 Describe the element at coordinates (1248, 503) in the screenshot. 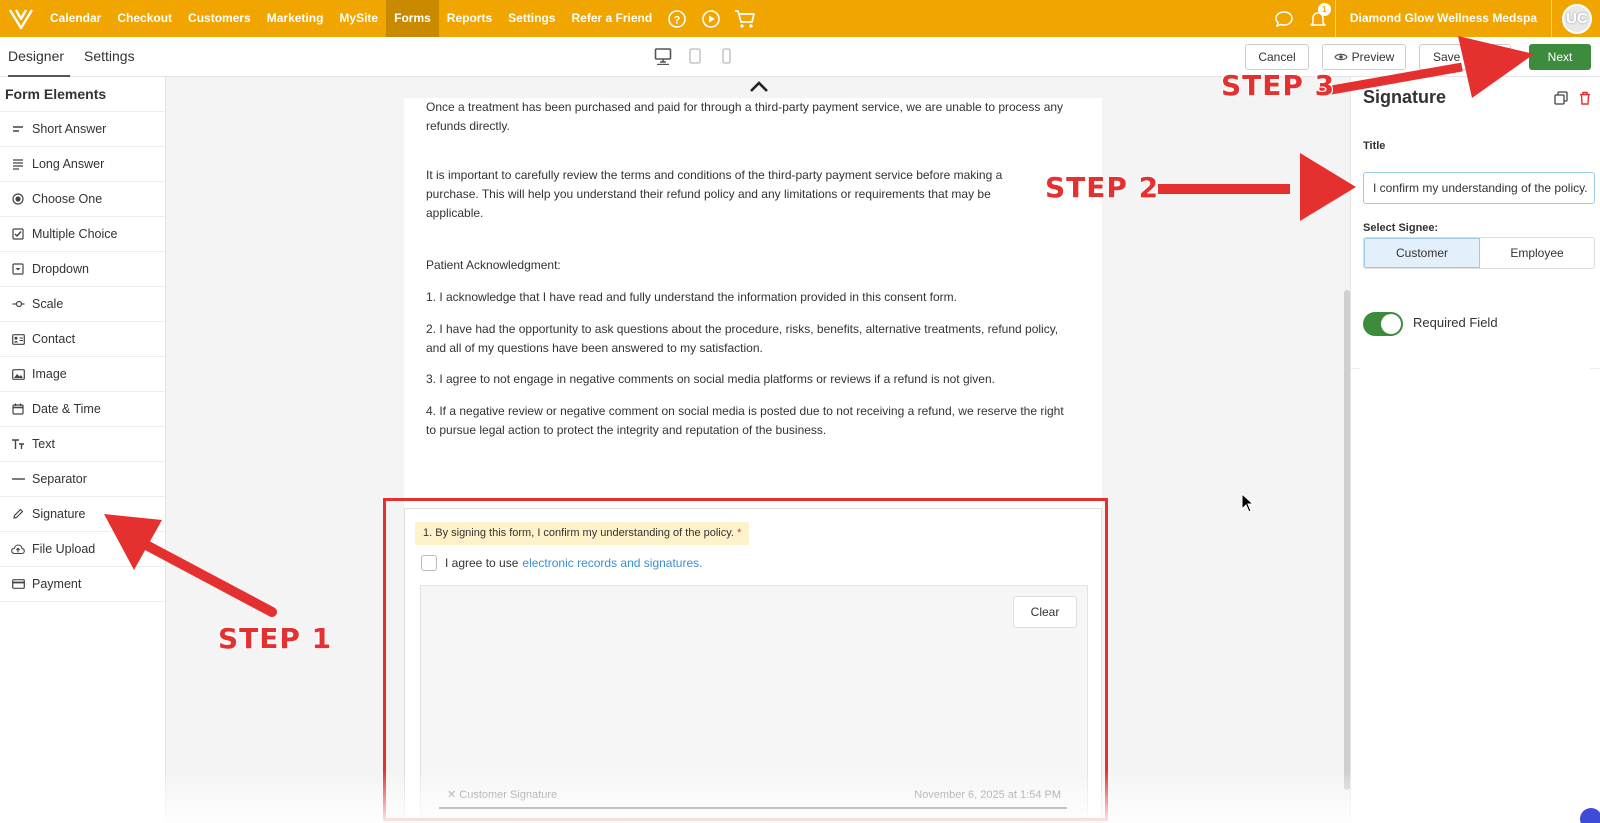

I see `mouse-cursor-icon` at that location.